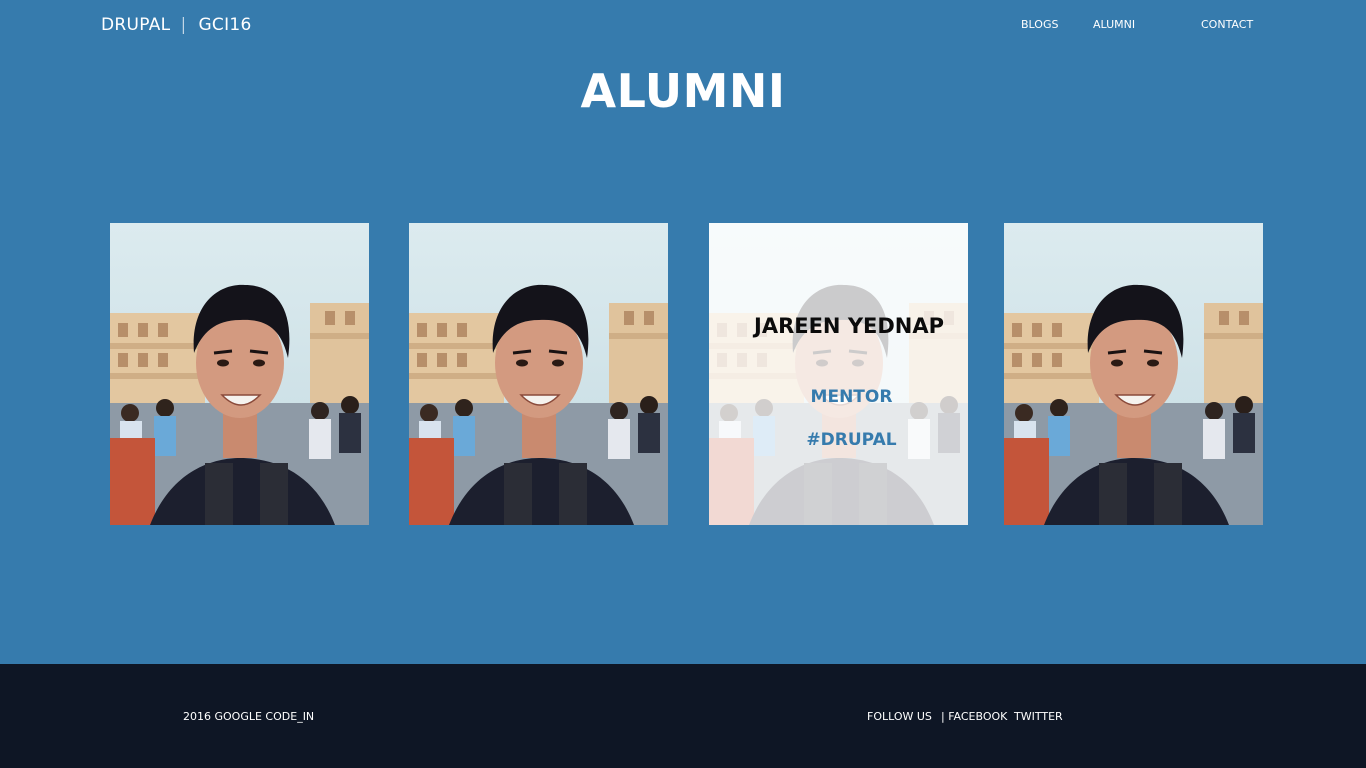 This screenshot has height=768, width=1366. I want to click on nav-link-alumni: ALUMNI, so click(1114, 24).